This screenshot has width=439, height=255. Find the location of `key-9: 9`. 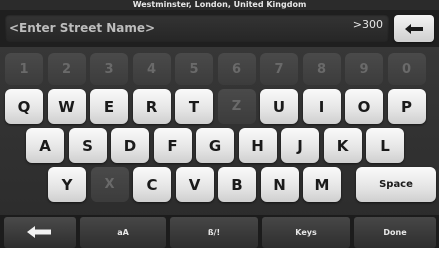

key-9: 9 is located at coordinates (364, 69).